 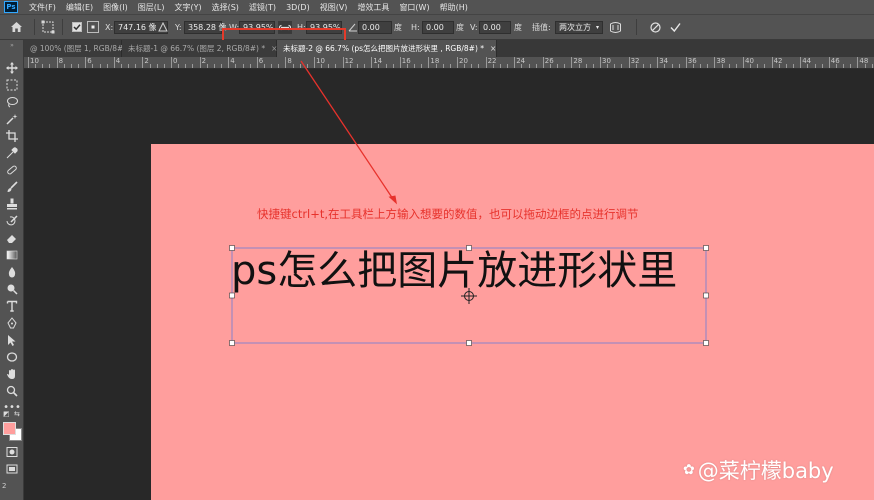 I want to click on transform-handle-top-right, so click(x=706, y=248).